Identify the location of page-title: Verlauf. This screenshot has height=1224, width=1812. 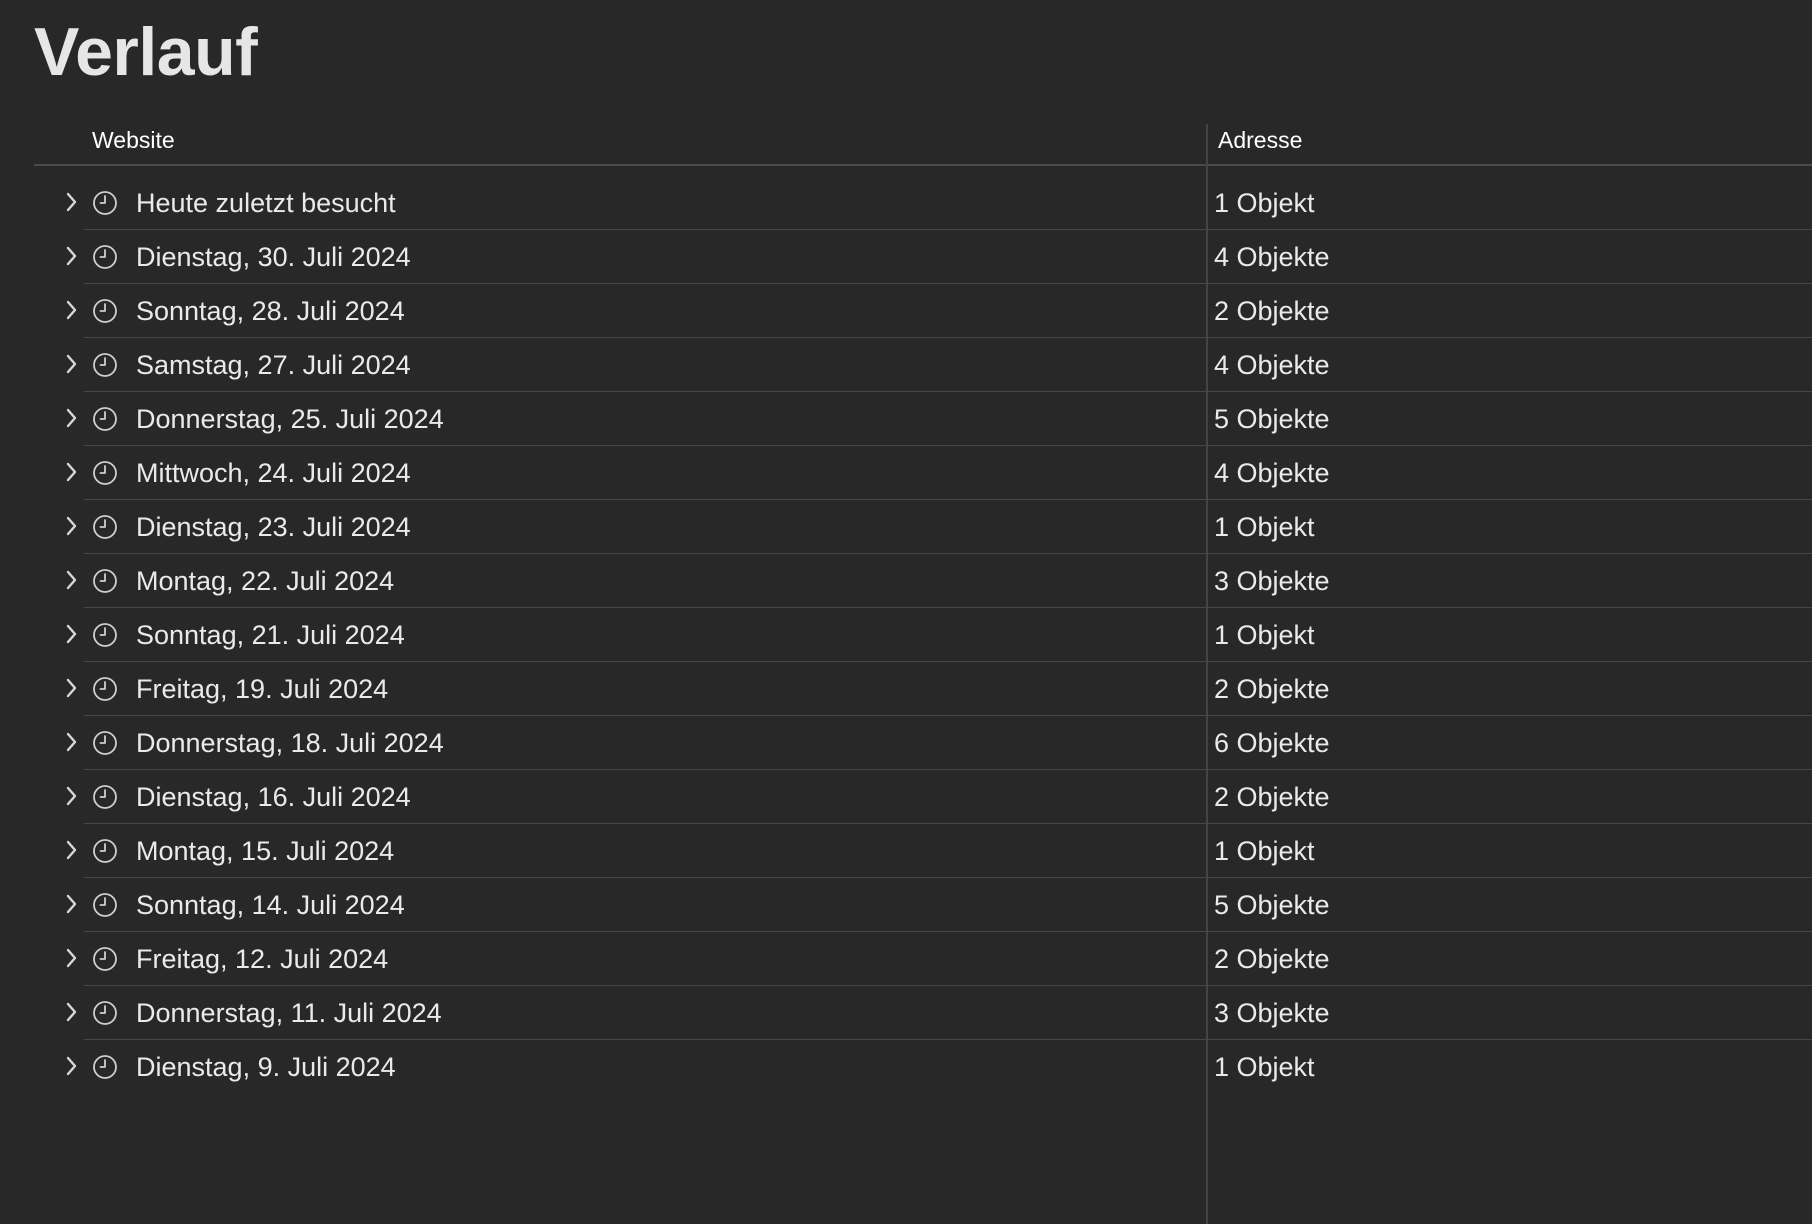
(146, 52).